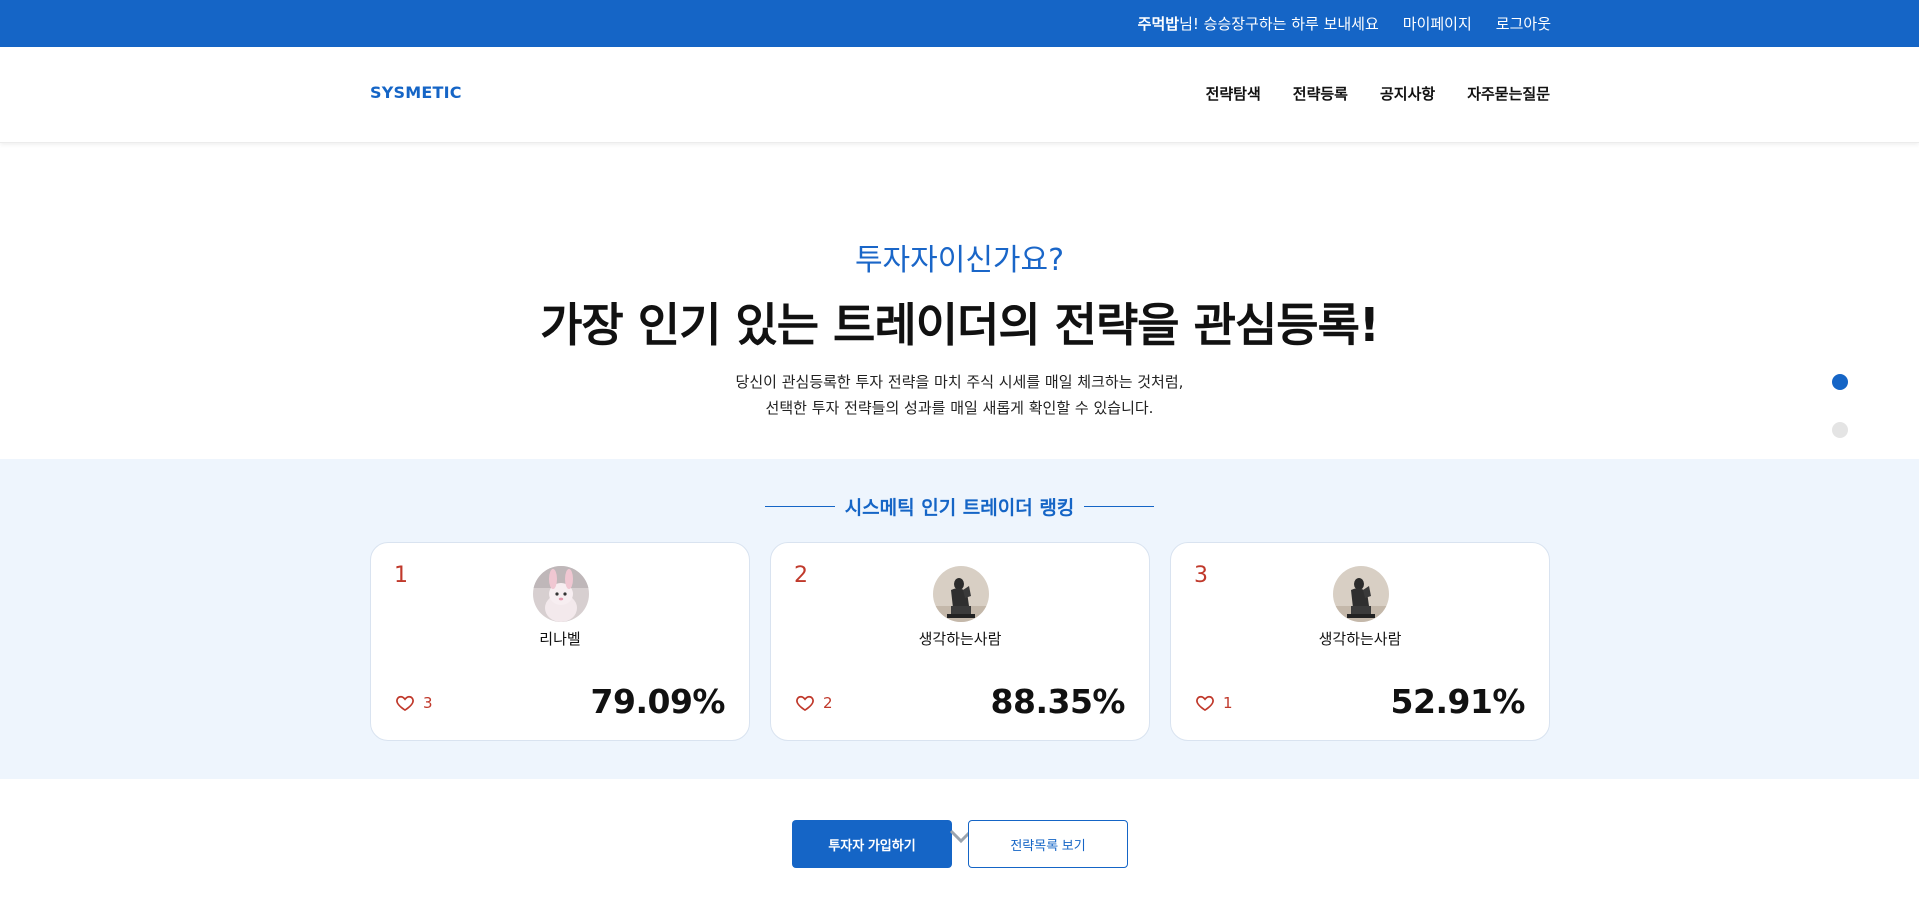 This screenshot has height=906, width=1919. Describe the element at coordinates (959, 382) in the screenshot. I see `hero-description-line: 당신이 관심등록한 투자 전략을 마치 주식 시세를 매일 체크하는 것처럼,` at that location.